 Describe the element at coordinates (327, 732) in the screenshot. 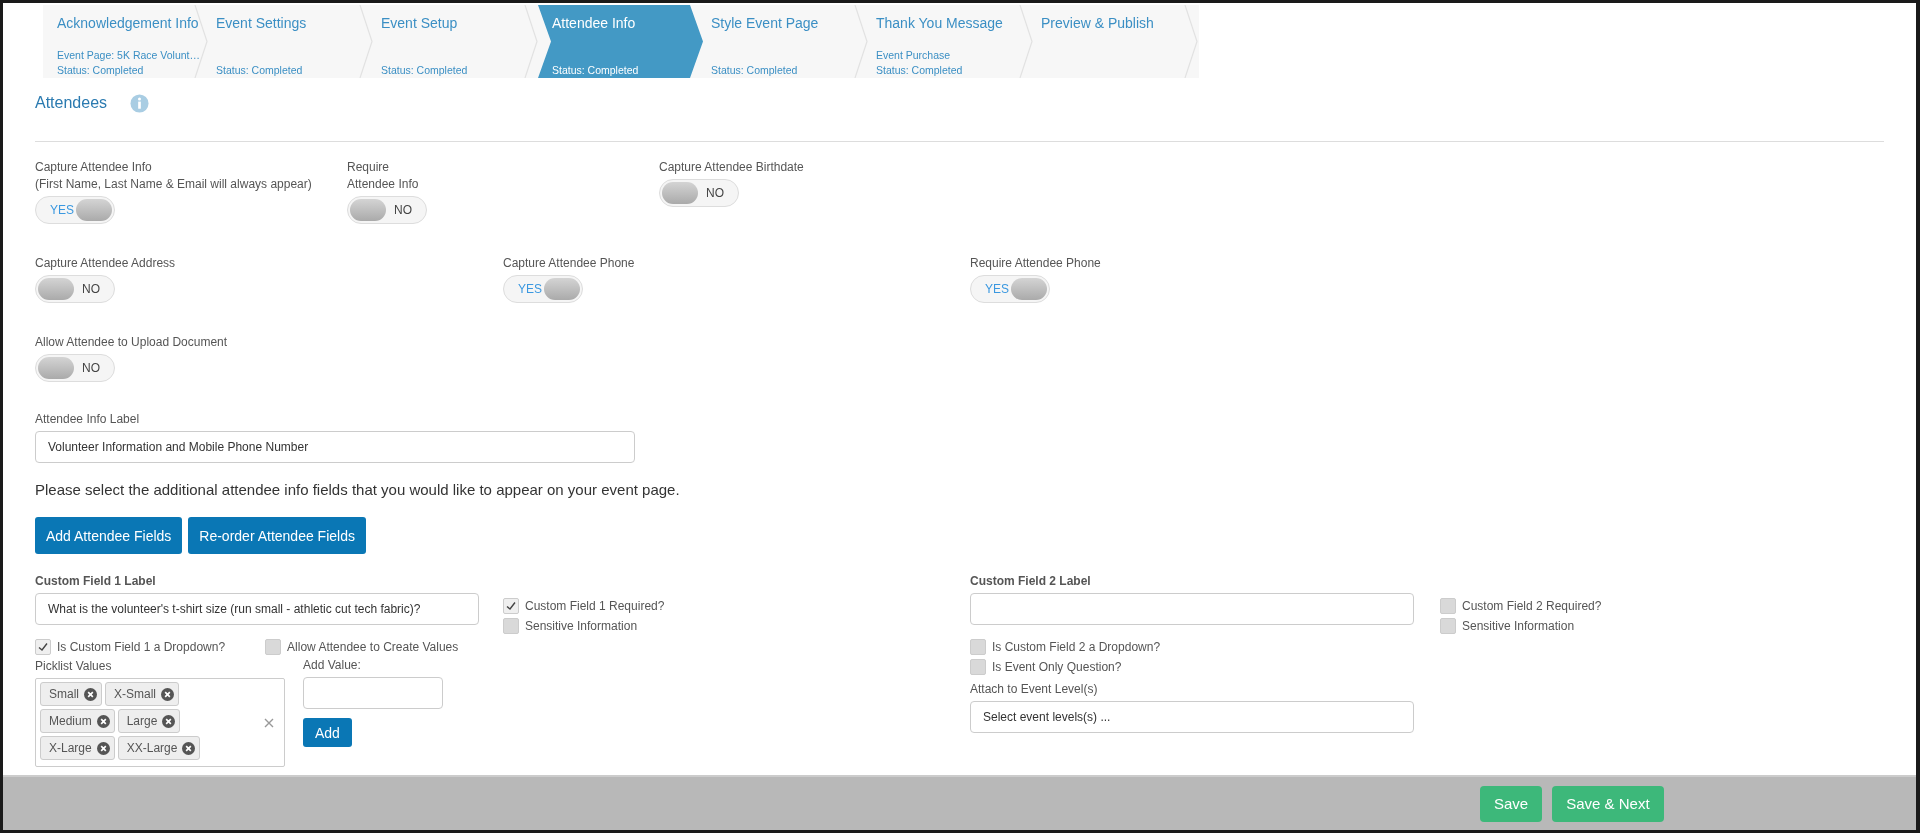

I see `add-button: Add` at that location.